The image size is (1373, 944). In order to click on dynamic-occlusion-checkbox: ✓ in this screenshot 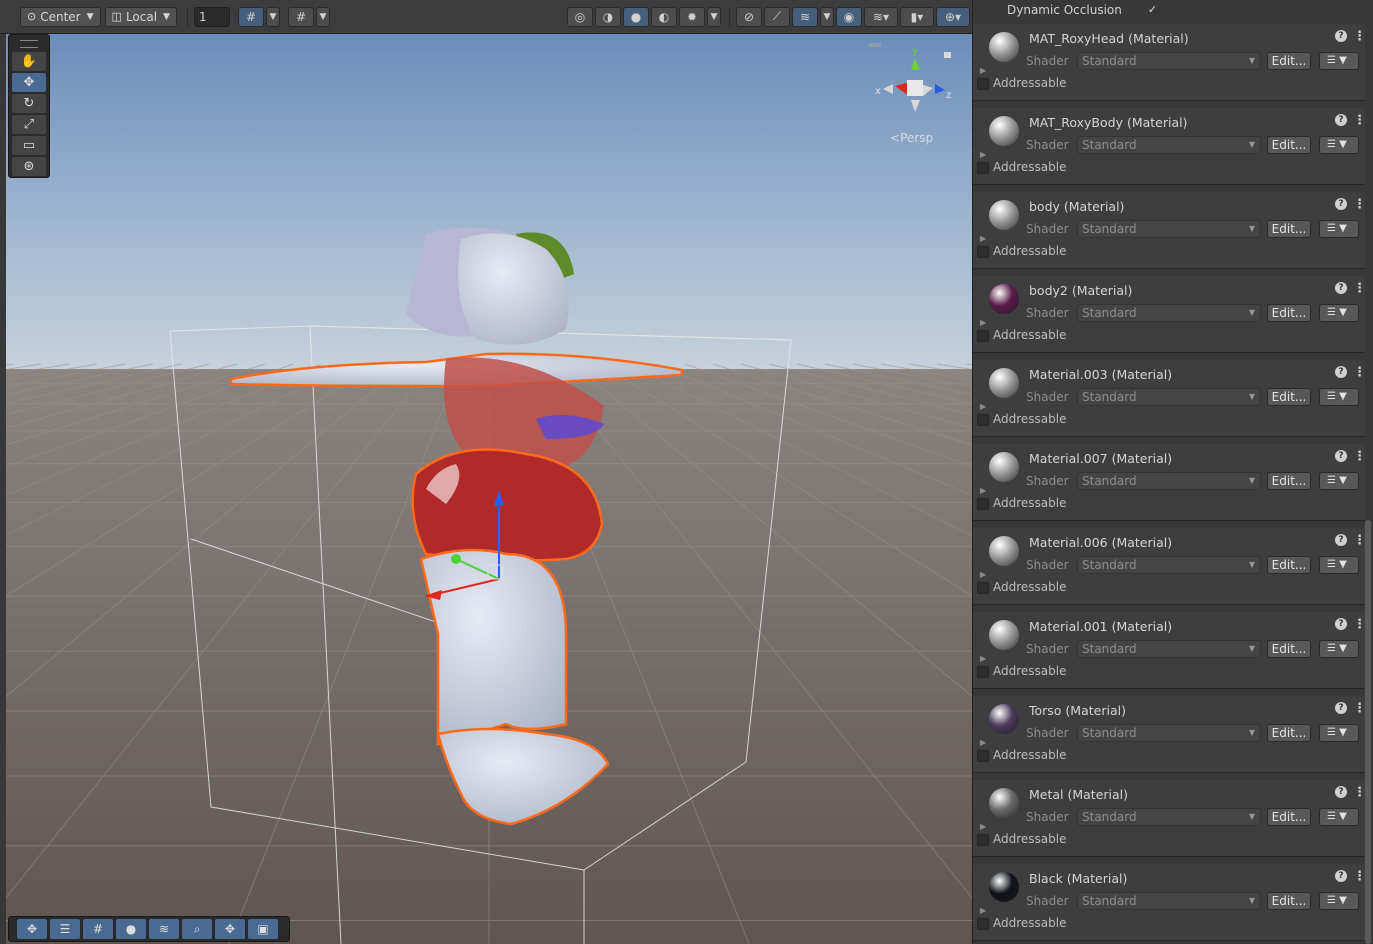, I will do `click(1154, 10)`.